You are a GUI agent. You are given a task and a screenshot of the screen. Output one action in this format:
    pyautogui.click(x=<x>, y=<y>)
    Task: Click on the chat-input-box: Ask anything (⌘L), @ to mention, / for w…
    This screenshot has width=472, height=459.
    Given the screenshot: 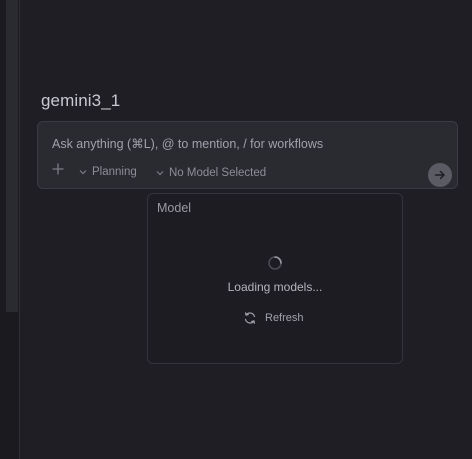 What is the action you would take?
    pyautogui.click(x=247, y=155)
    